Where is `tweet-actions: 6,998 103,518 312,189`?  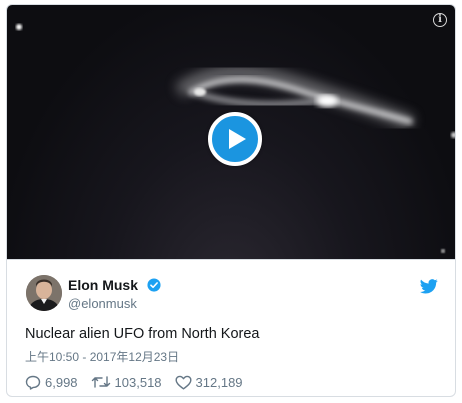
tweet-actions: 6,998 103,518 312,189 is located at coordinates (140, 382).